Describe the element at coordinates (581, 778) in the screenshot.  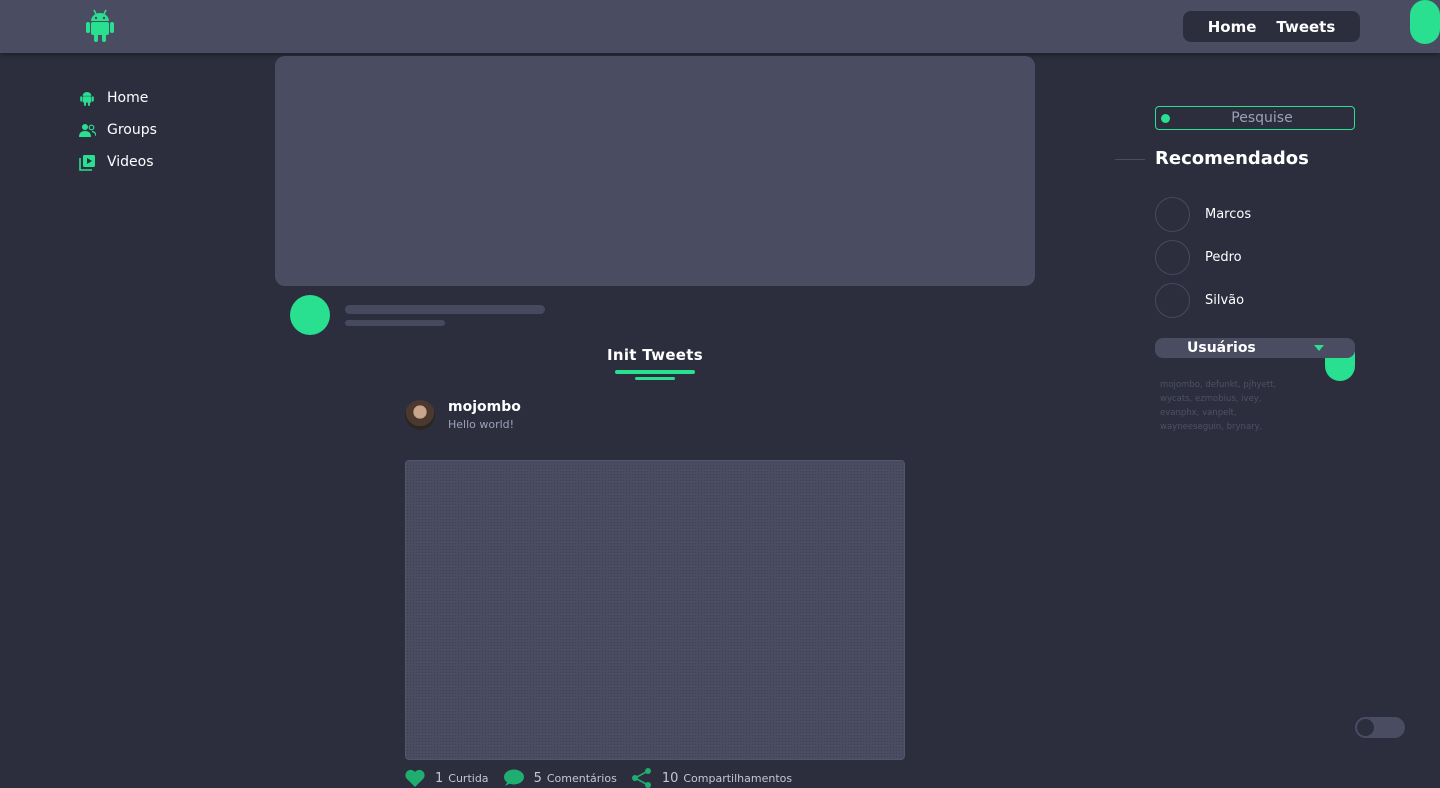
I see `comment-label: Comentários` at that location.